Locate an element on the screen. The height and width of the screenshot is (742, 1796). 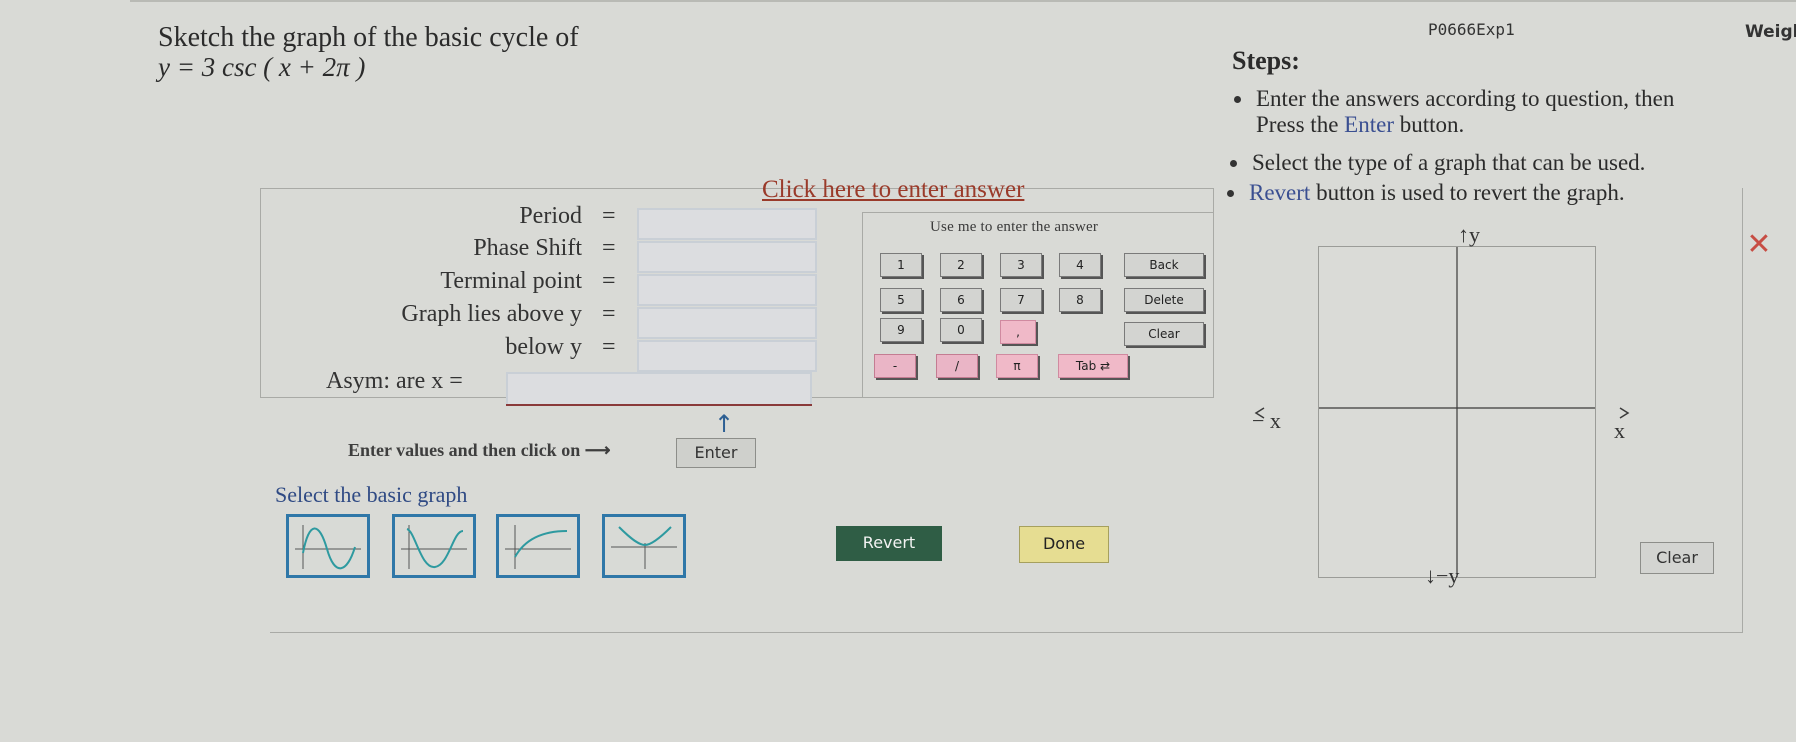
key-5: 5 is located at coordinates (901, 300).